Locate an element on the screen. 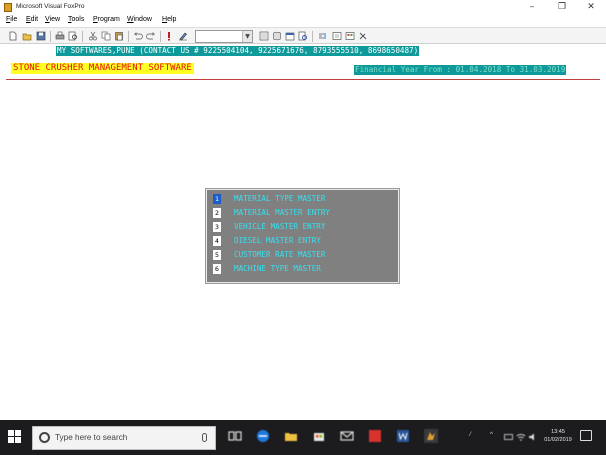  chevron-up-icon: ^ is located at coordinates (491, 435).